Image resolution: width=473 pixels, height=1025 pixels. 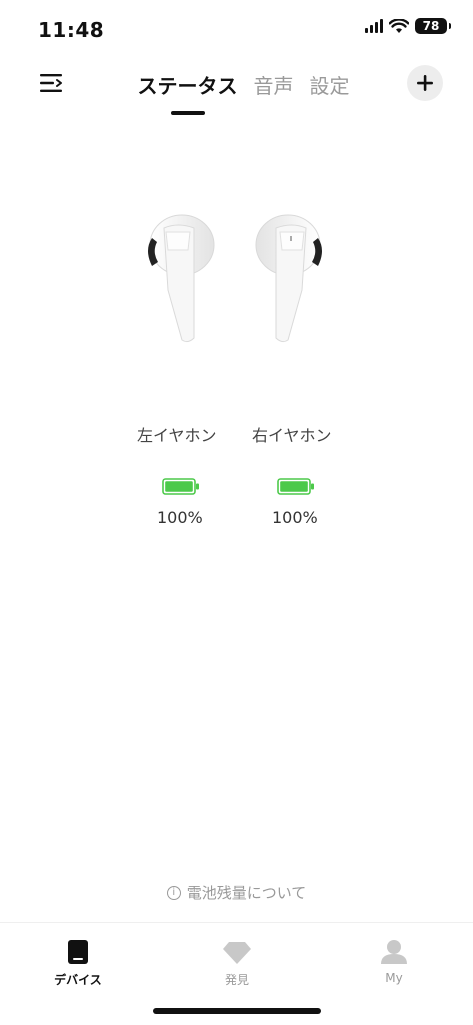 What do you see at coordinates (177, 435) in the screenshot?
I see `left-earbud-label: 左イヤホン` at bounding box center [177, 435].